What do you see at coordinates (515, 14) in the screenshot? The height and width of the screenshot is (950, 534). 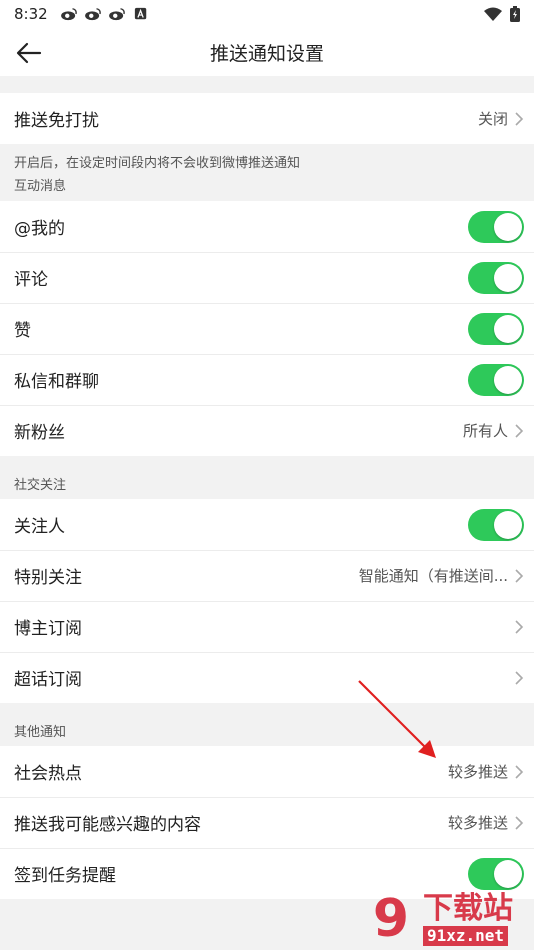 I see `battery-icon` at bounding box center [515, 14].